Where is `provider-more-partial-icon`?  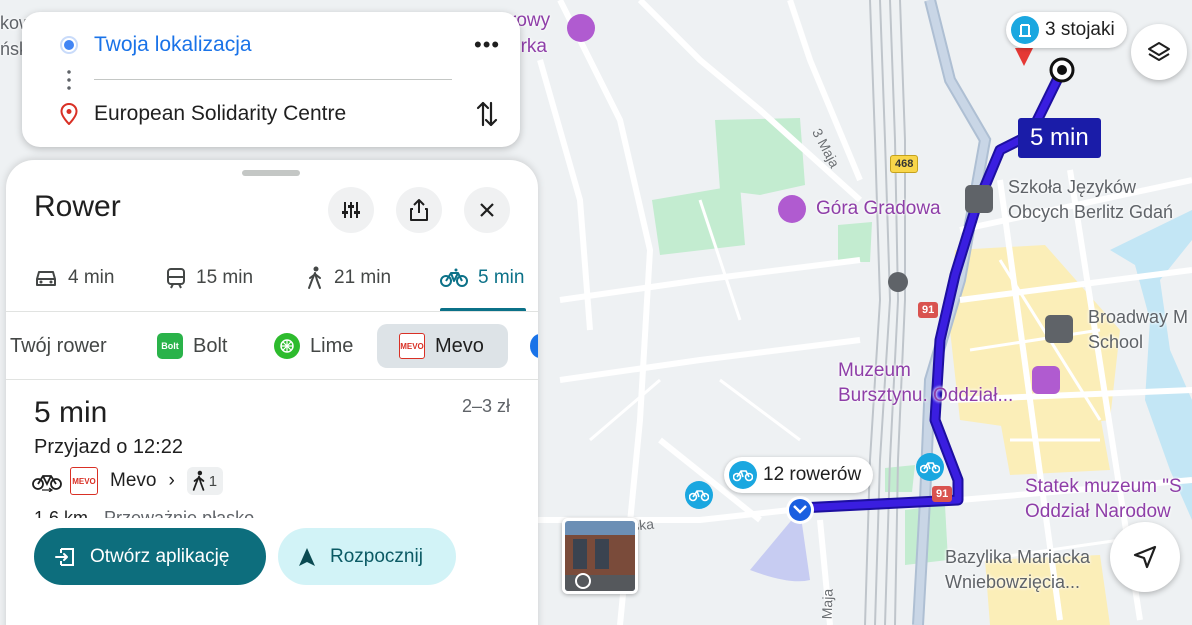
provider-more-partial-icon is located at coordinates (534, 346).